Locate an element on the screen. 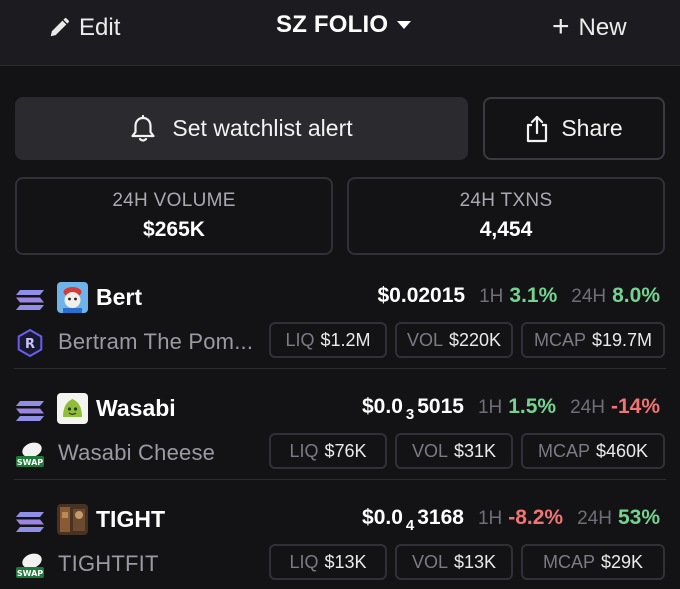  market-cap-pill: MCAP $460K is located at coordinates (593, 451).